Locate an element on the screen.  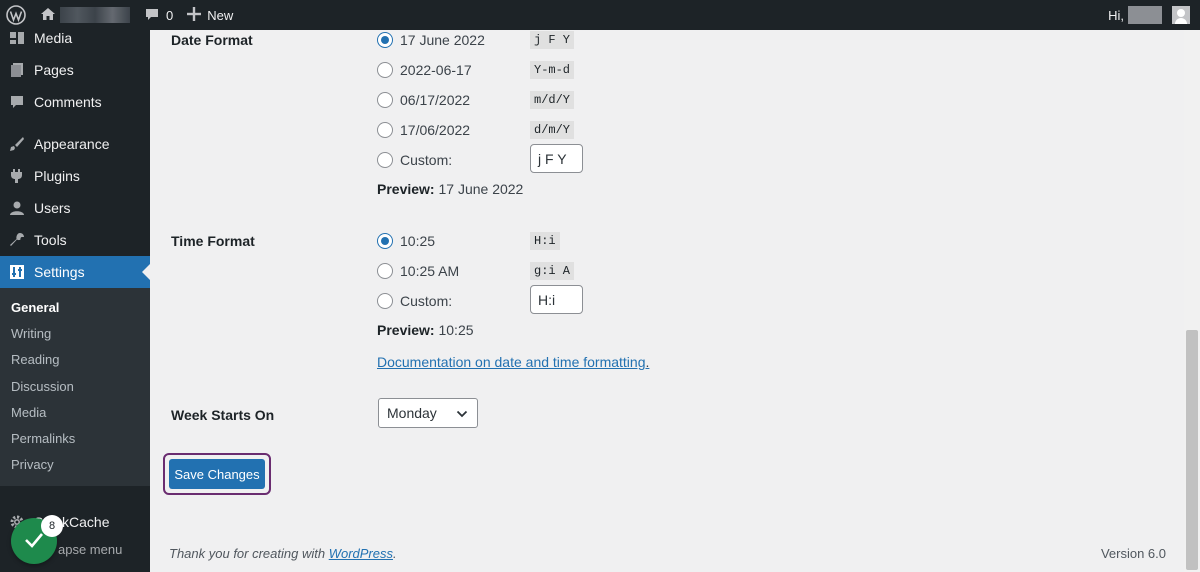
sidebar-item-tools: Tools is located at coordinates (75, 240).